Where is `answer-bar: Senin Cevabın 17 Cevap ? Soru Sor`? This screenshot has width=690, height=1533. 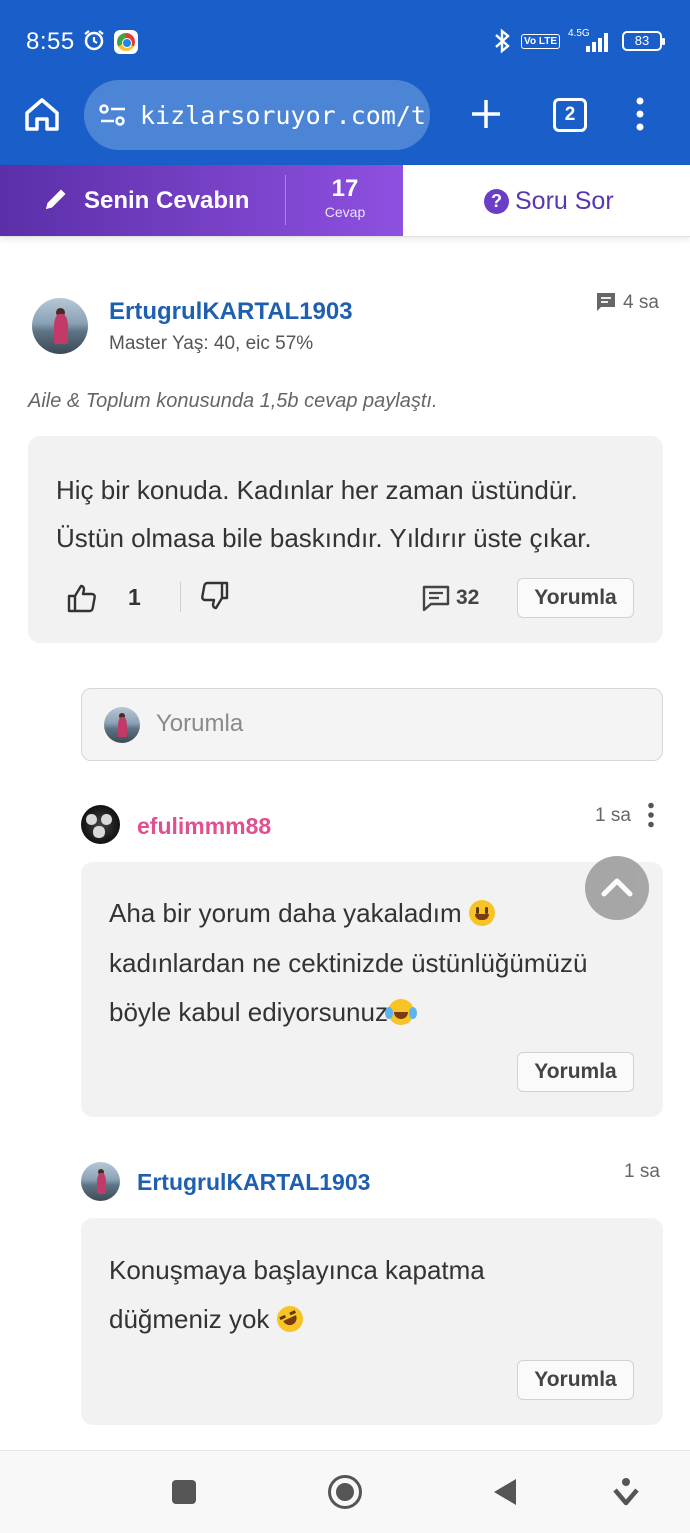
answer-bar: Senin Cevabın 17 Cevap ? Soru Sor is located at coordinates (345, 201).